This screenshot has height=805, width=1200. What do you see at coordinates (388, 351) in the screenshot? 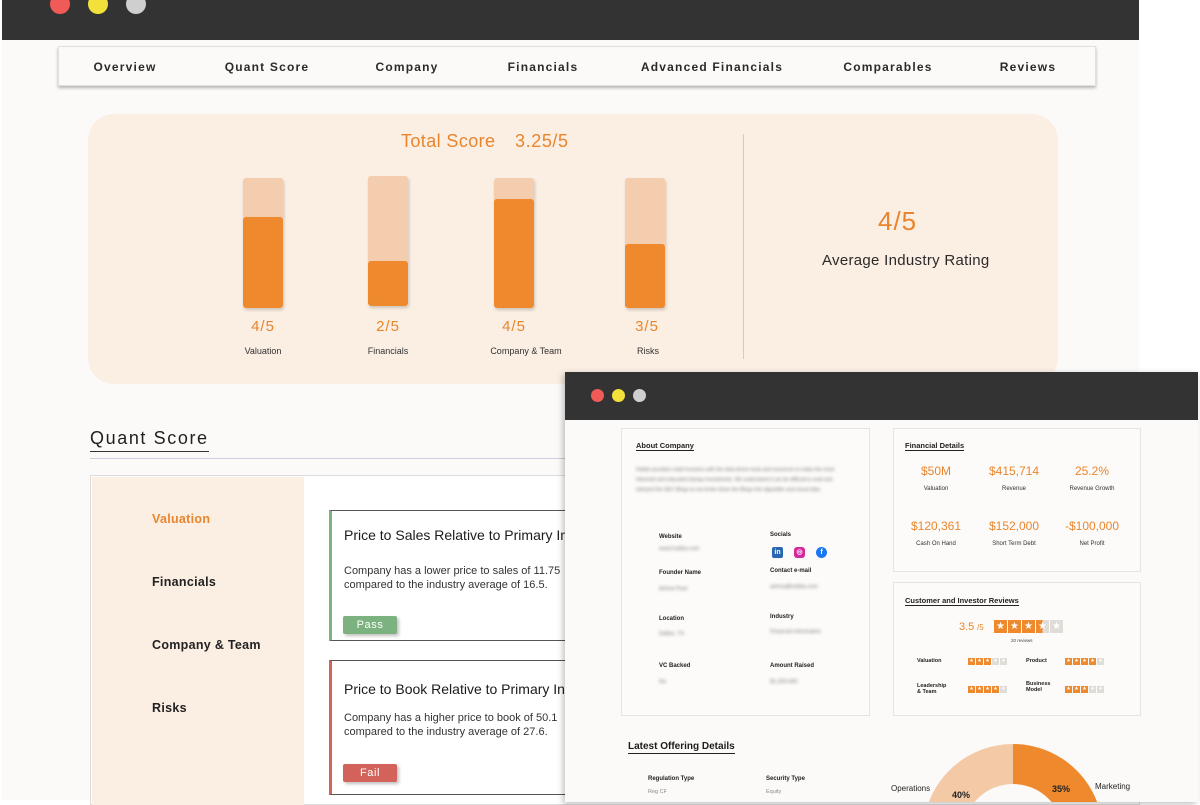
I see `score-label-financials: Financials` at bounding box center [388, 351].